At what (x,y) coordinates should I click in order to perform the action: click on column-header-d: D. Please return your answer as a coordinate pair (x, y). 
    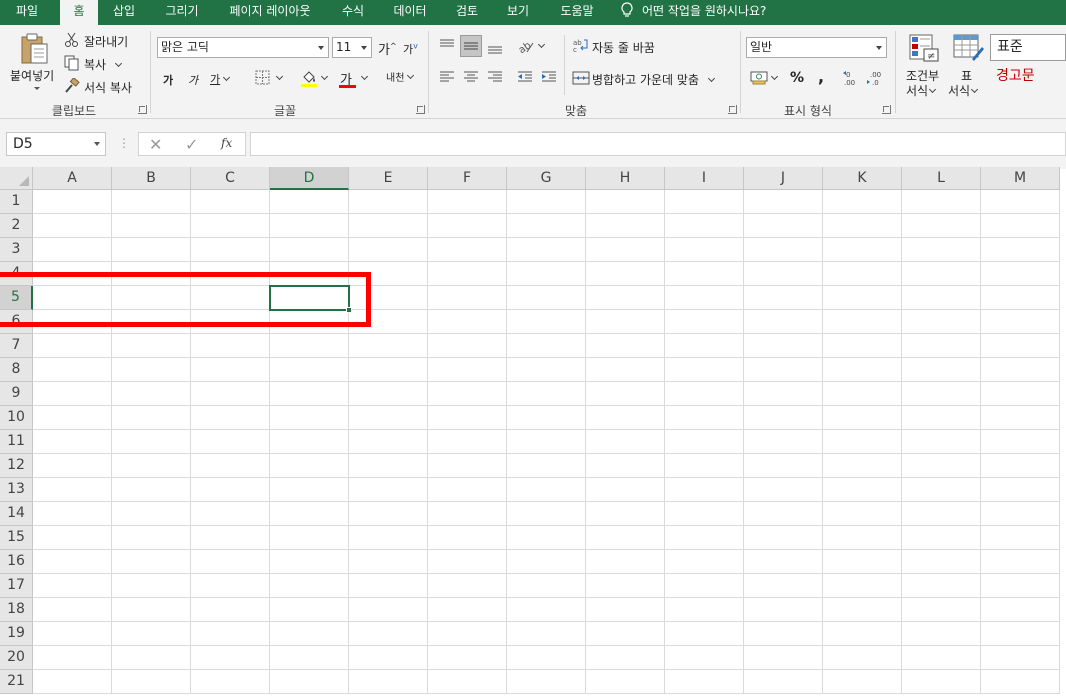
    Looking at the image, I should click on (309, 178).